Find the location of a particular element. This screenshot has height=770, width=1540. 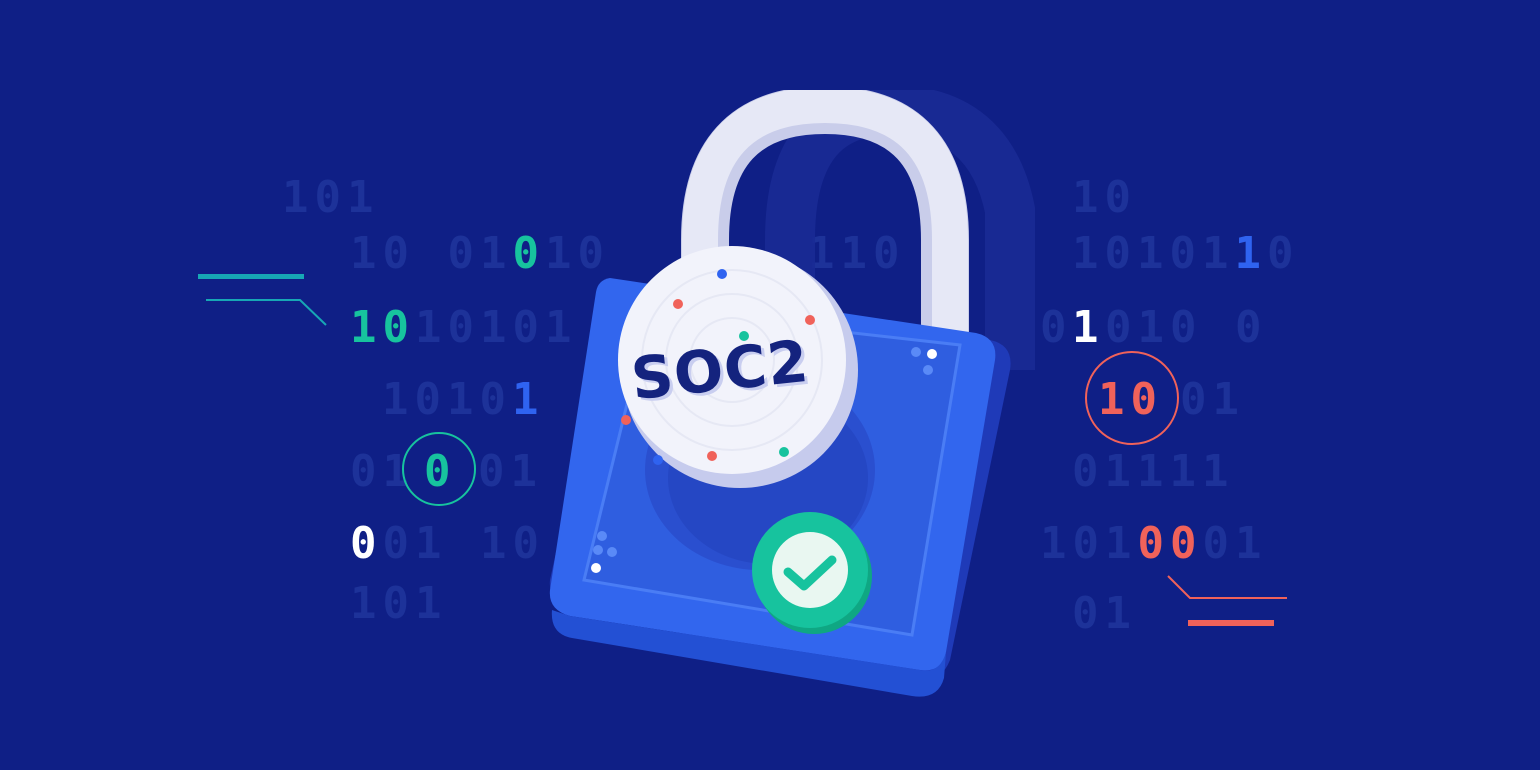

binary-digits: 01 10 is located at coordinates (463, 543).